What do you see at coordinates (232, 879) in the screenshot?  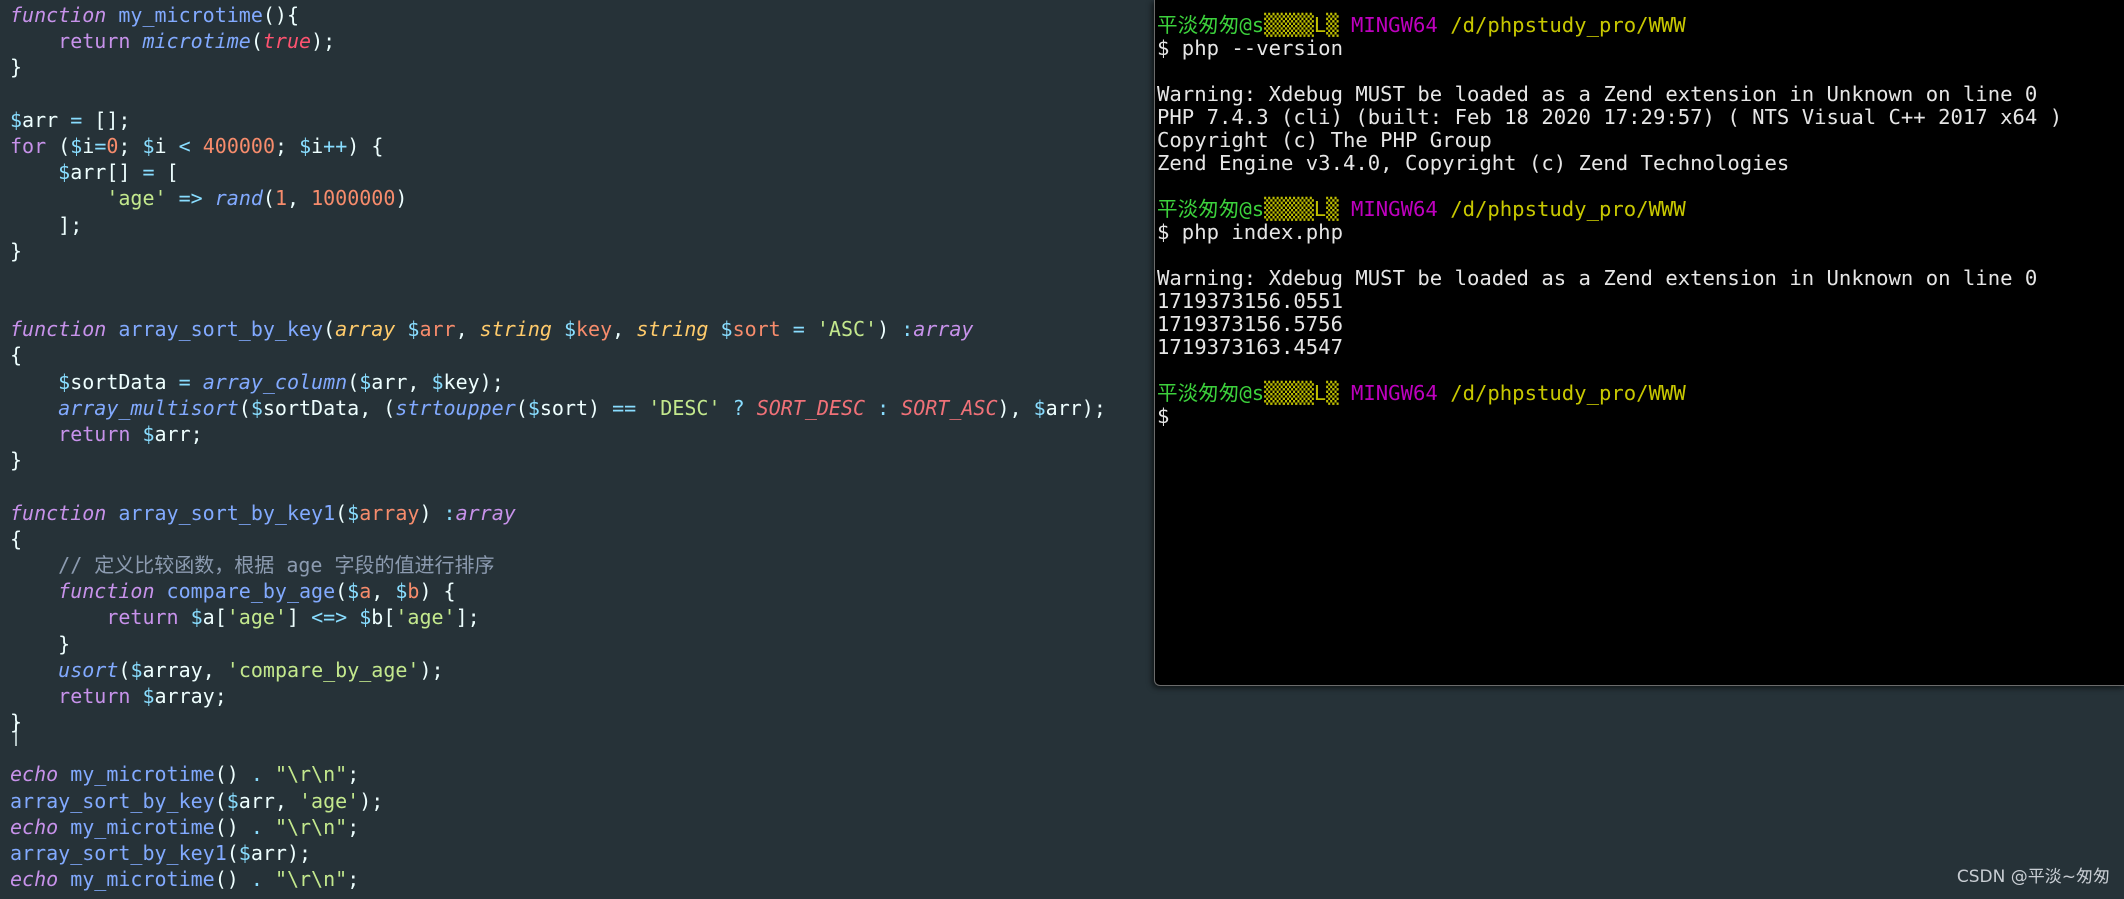 I see `code-token: ()` at bounding box center [232, 879].